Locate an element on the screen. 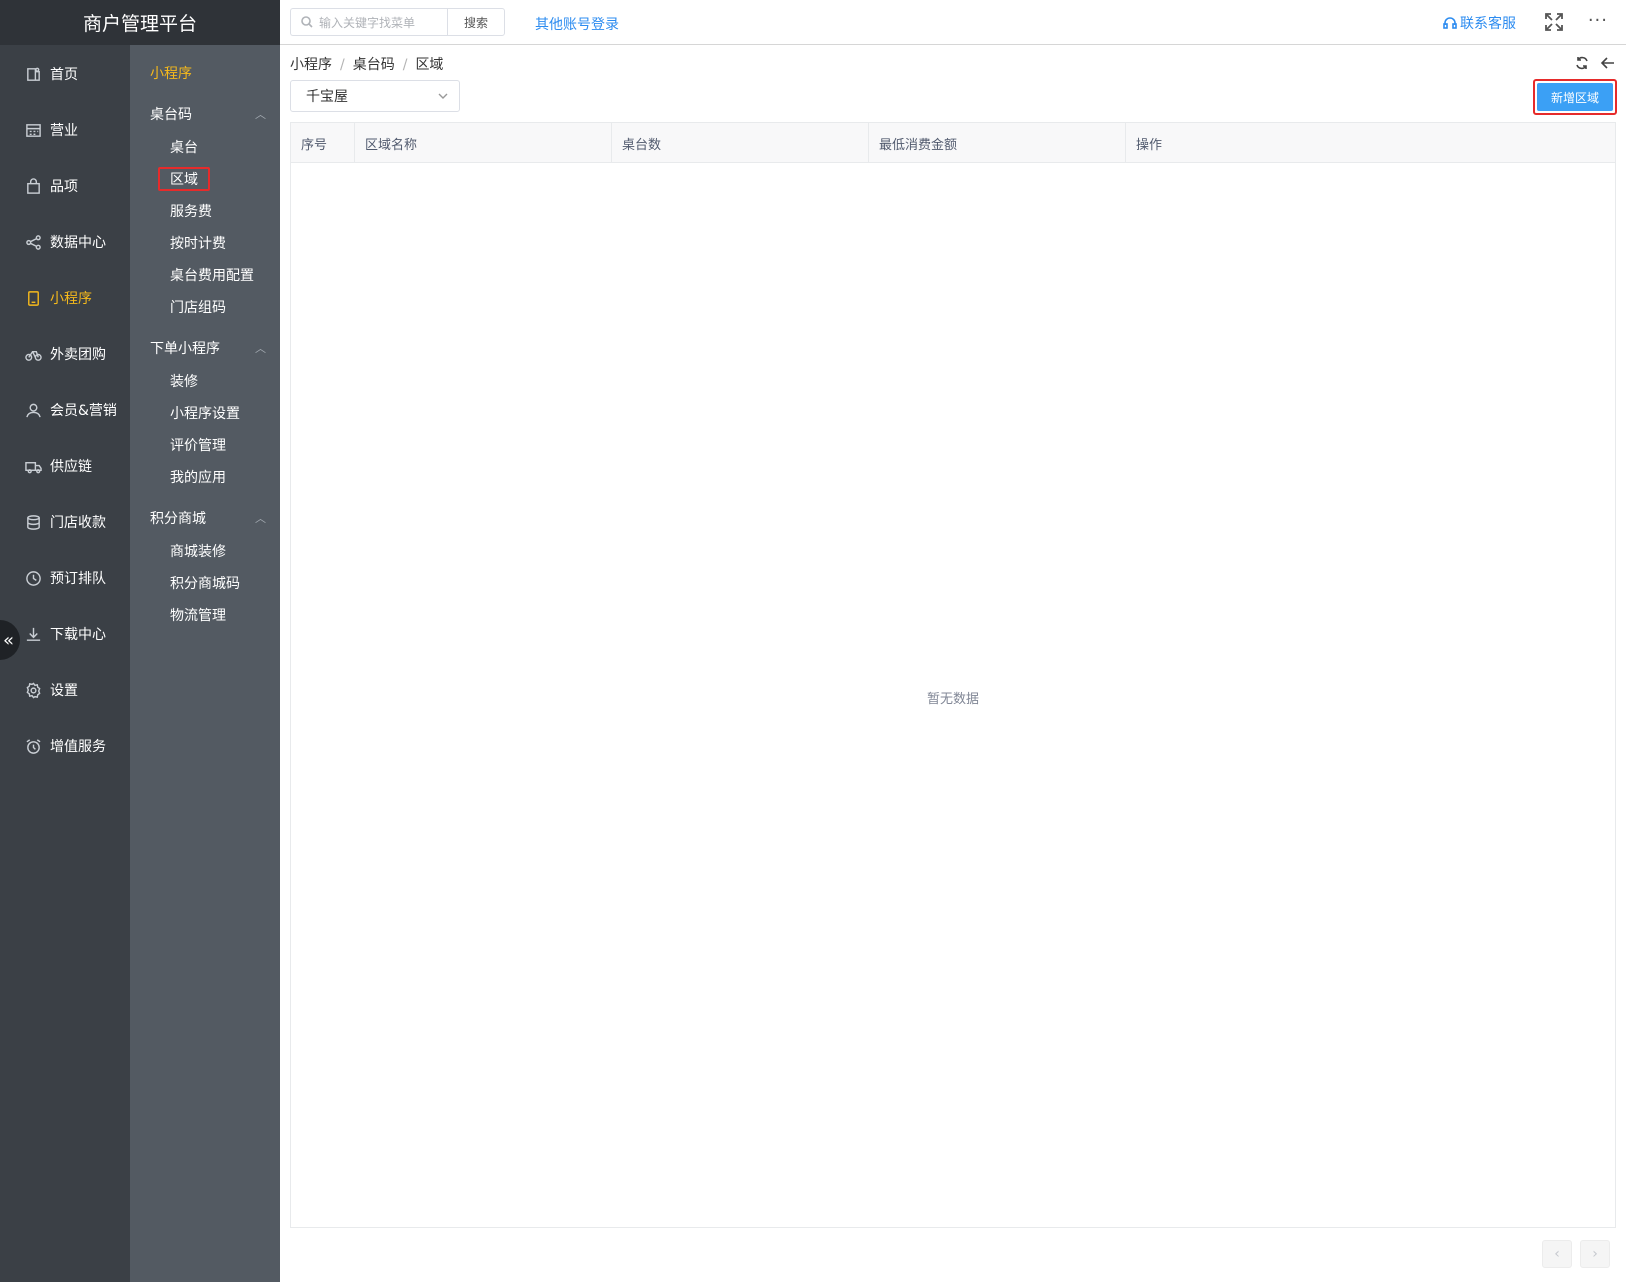  nav-label: 营业 is located at coordinates (64, 131).